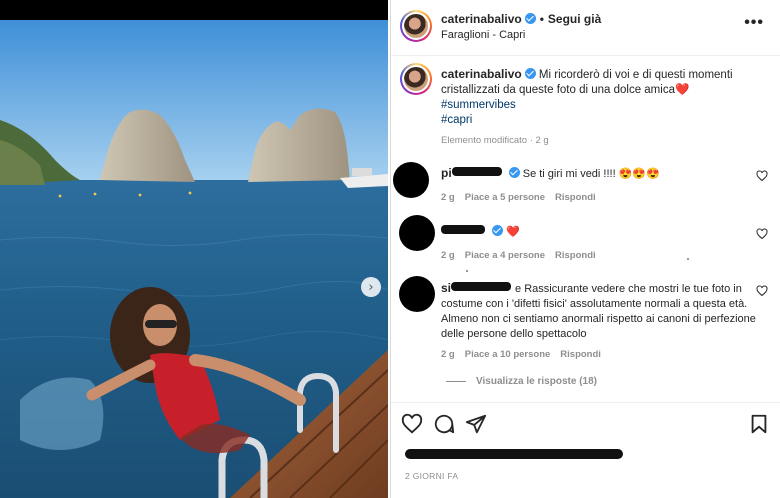  I want to click on comment-3-meta: 2 g Piace a 10 persone Rispondi, so click(526, 354).